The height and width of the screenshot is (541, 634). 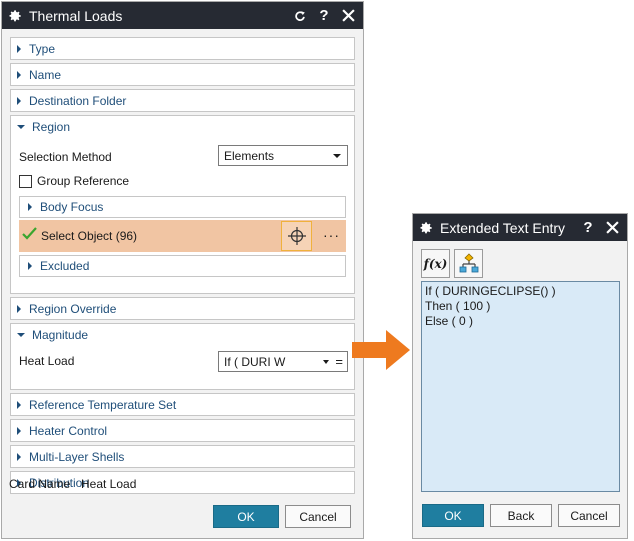 What do you see at coordinates (182, 207) in the screenshot?
I see `subgroup-body-focus: Body Focus` at bounding box center [182, 207].